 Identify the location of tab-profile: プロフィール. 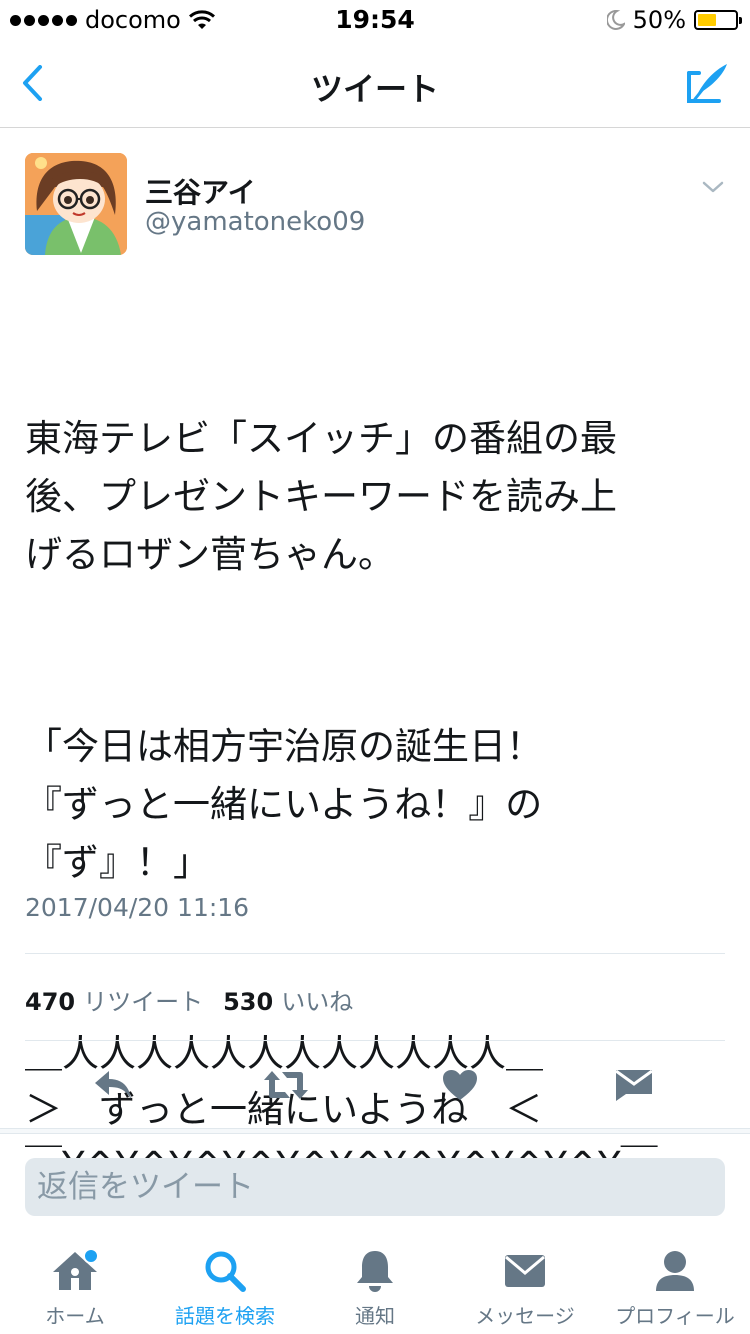
(675, 1287).